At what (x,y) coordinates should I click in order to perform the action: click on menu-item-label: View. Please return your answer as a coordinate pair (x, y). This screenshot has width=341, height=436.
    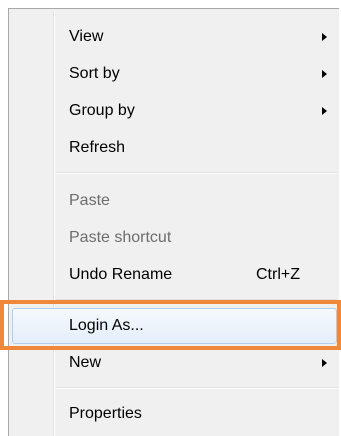
    Looking at the image, I should click on (86, 36).